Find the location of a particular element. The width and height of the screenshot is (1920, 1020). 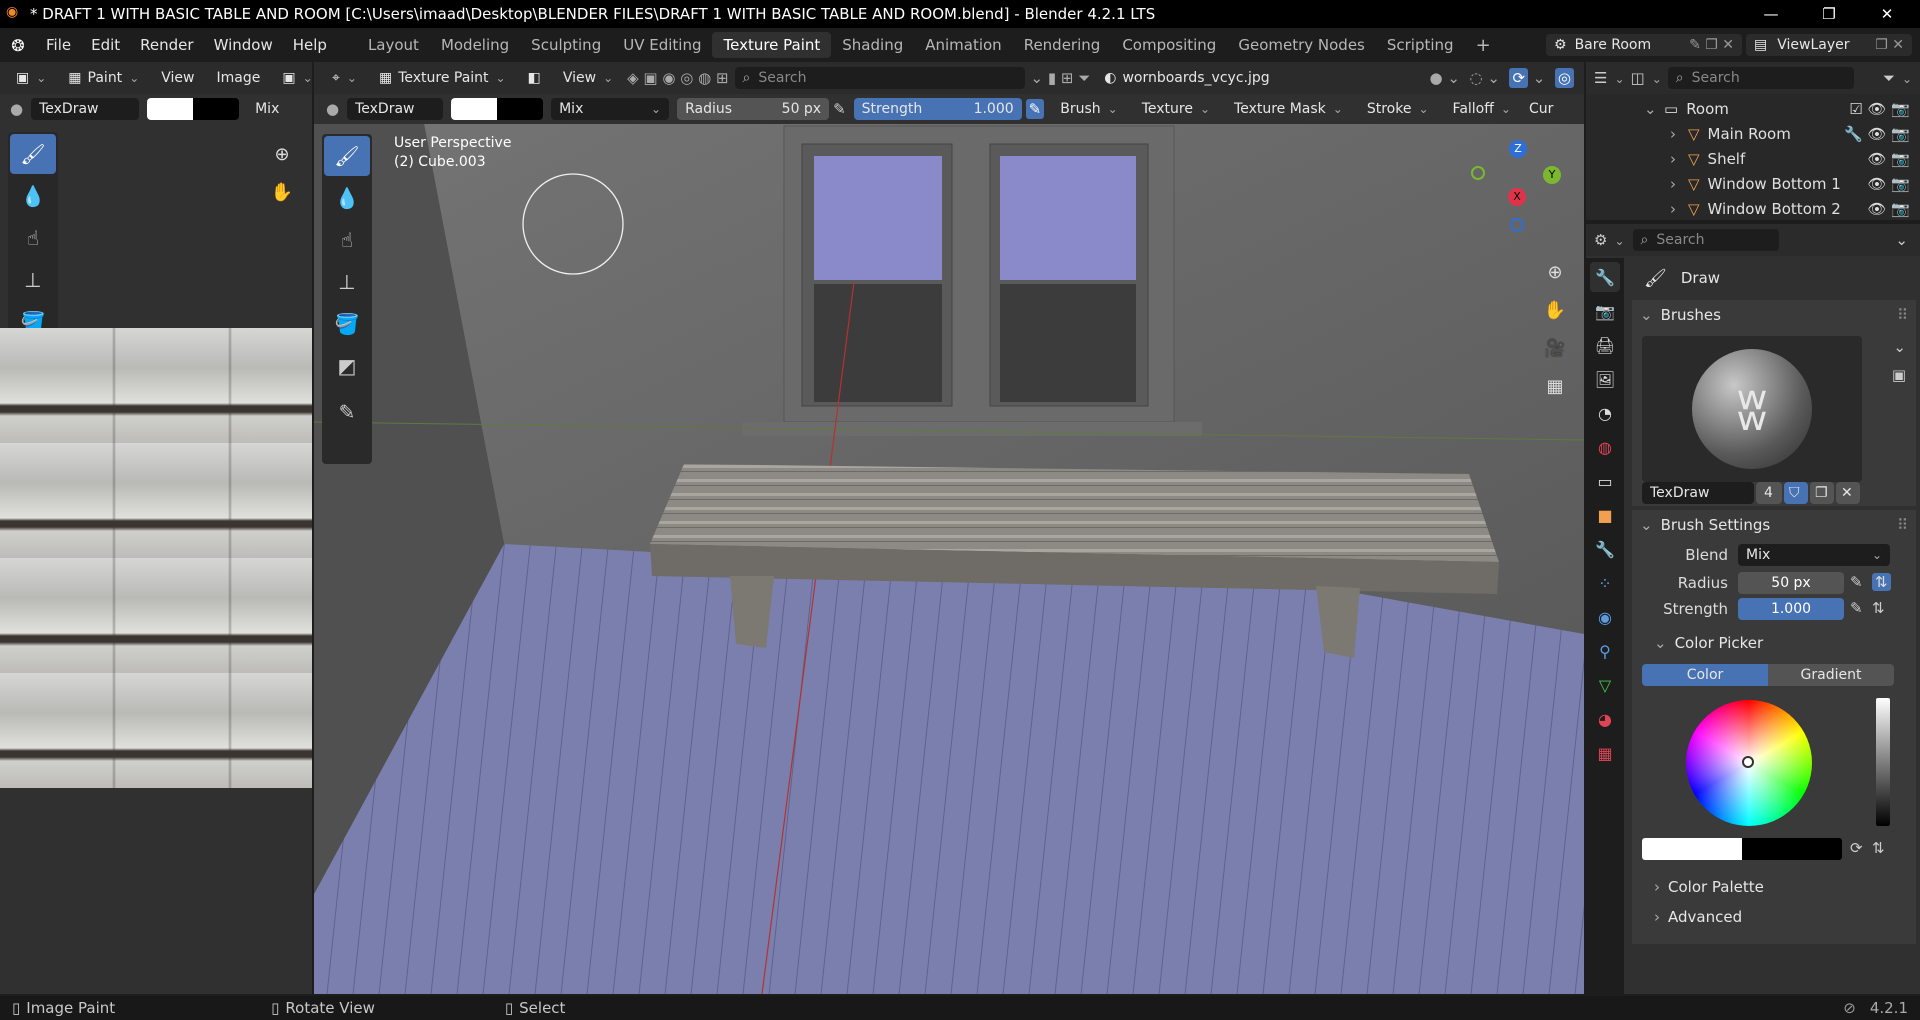

strength-field: 1.000 is located at coordinates (1791, 609).